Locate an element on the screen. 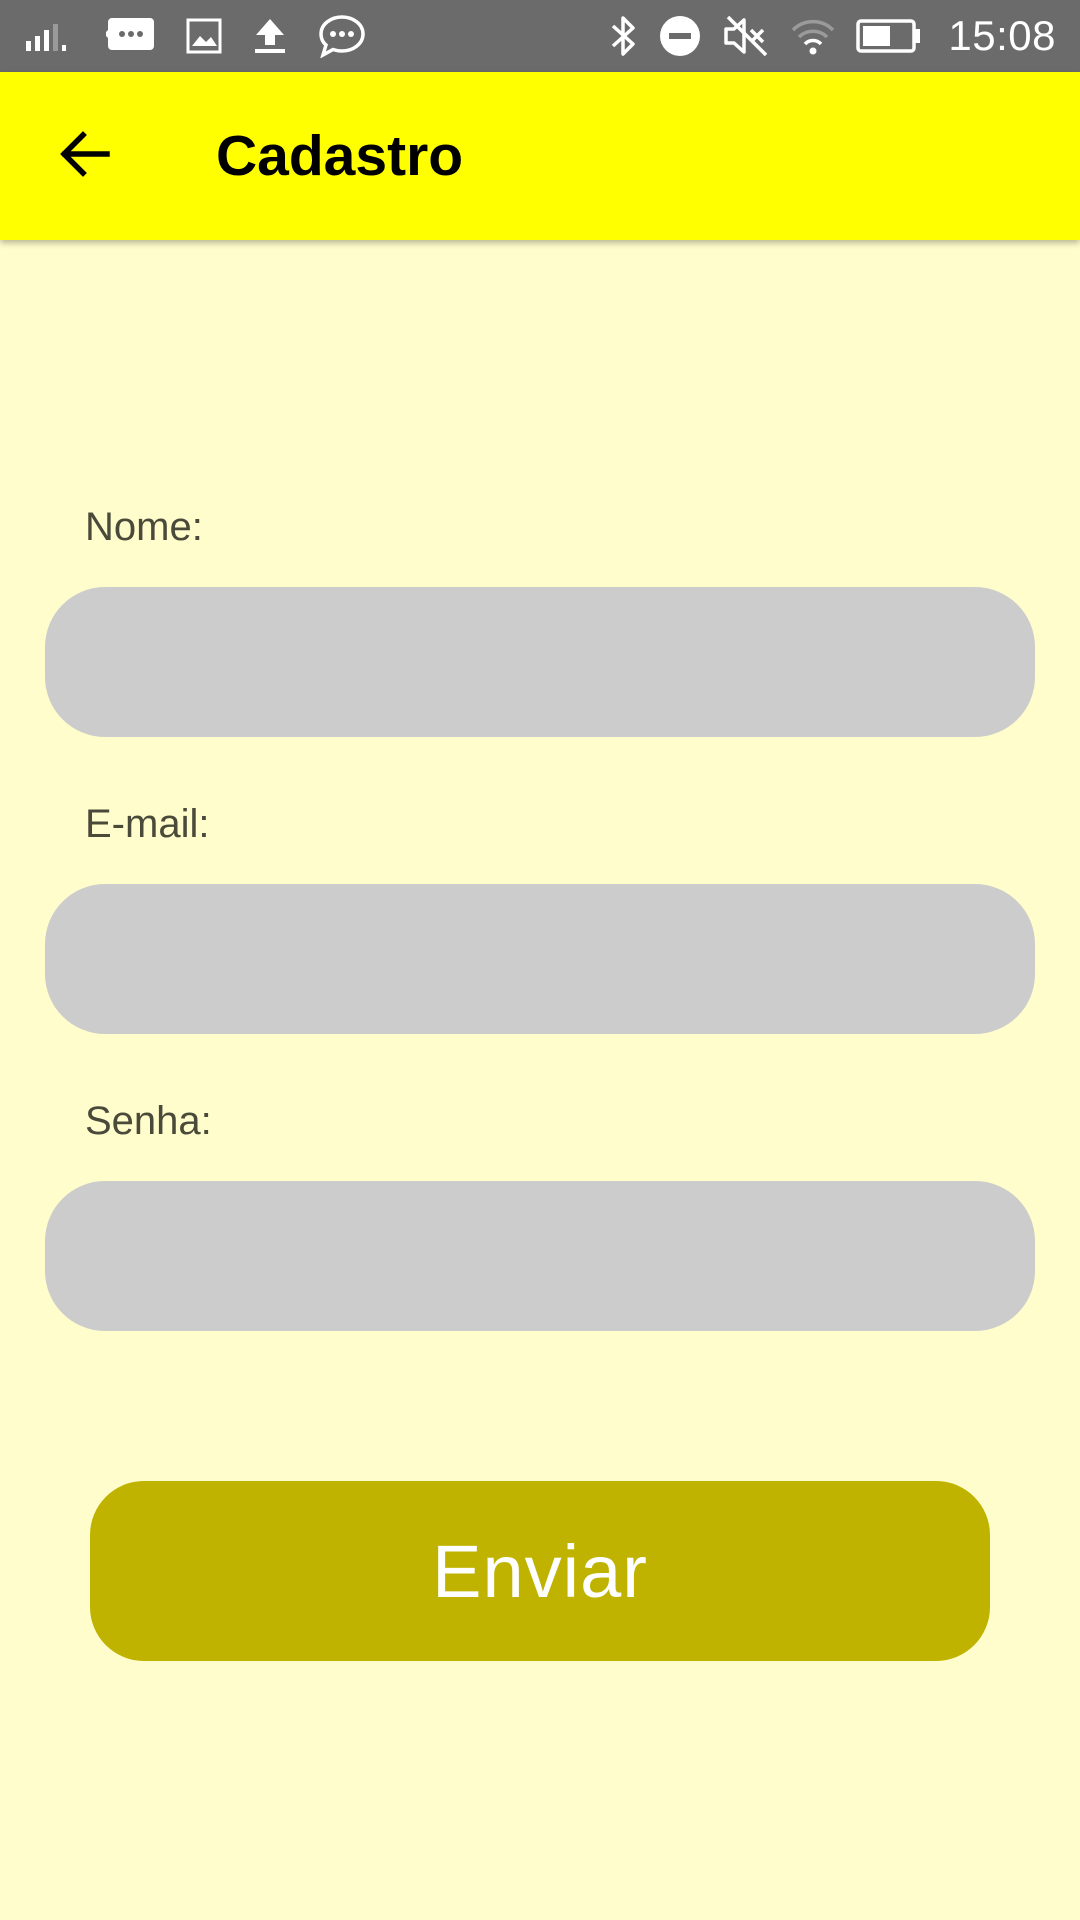  status-bar: 15:08 is located at coordinates (540, 36).